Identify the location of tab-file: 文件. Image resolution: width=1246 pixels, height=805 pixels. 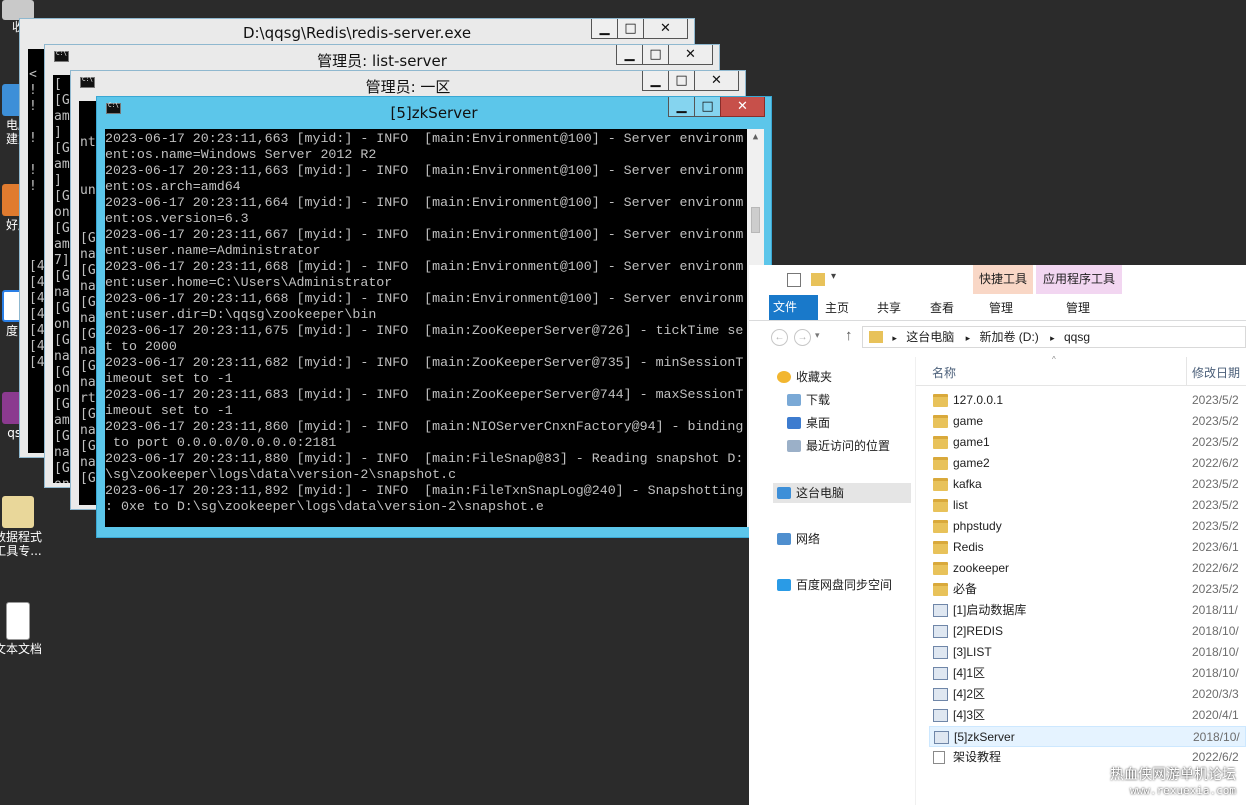
(793, 307).